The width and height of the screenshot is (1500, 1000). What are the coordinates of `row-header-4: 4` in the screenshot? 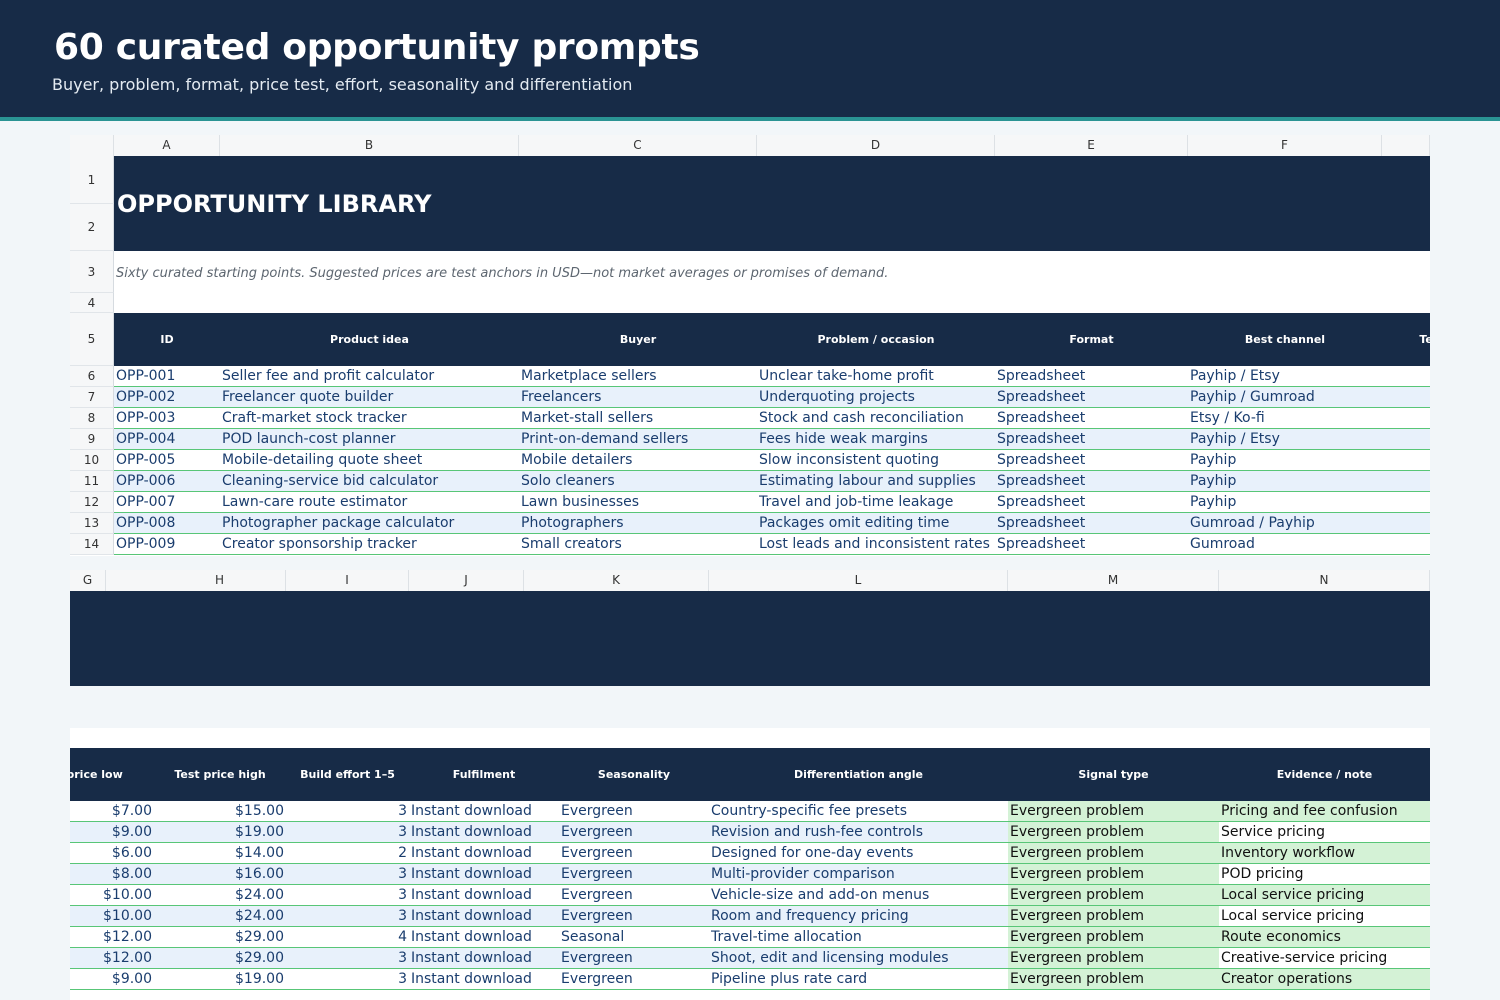 It's located at (92, 303).